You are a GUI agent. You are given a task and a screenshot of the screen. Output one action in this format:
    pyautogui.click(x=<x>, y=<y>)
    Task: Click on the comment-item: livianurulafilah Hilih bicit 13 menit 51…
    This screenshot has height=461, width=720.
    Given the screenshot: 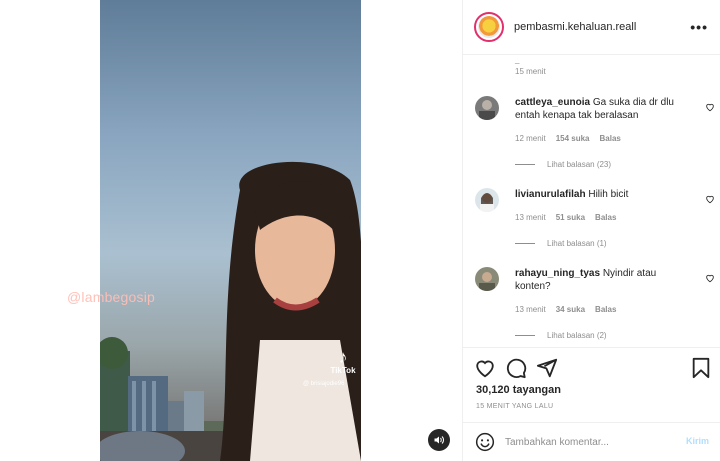 What is the action you would take?
    pyautogui.click(x=595, y=220)
    